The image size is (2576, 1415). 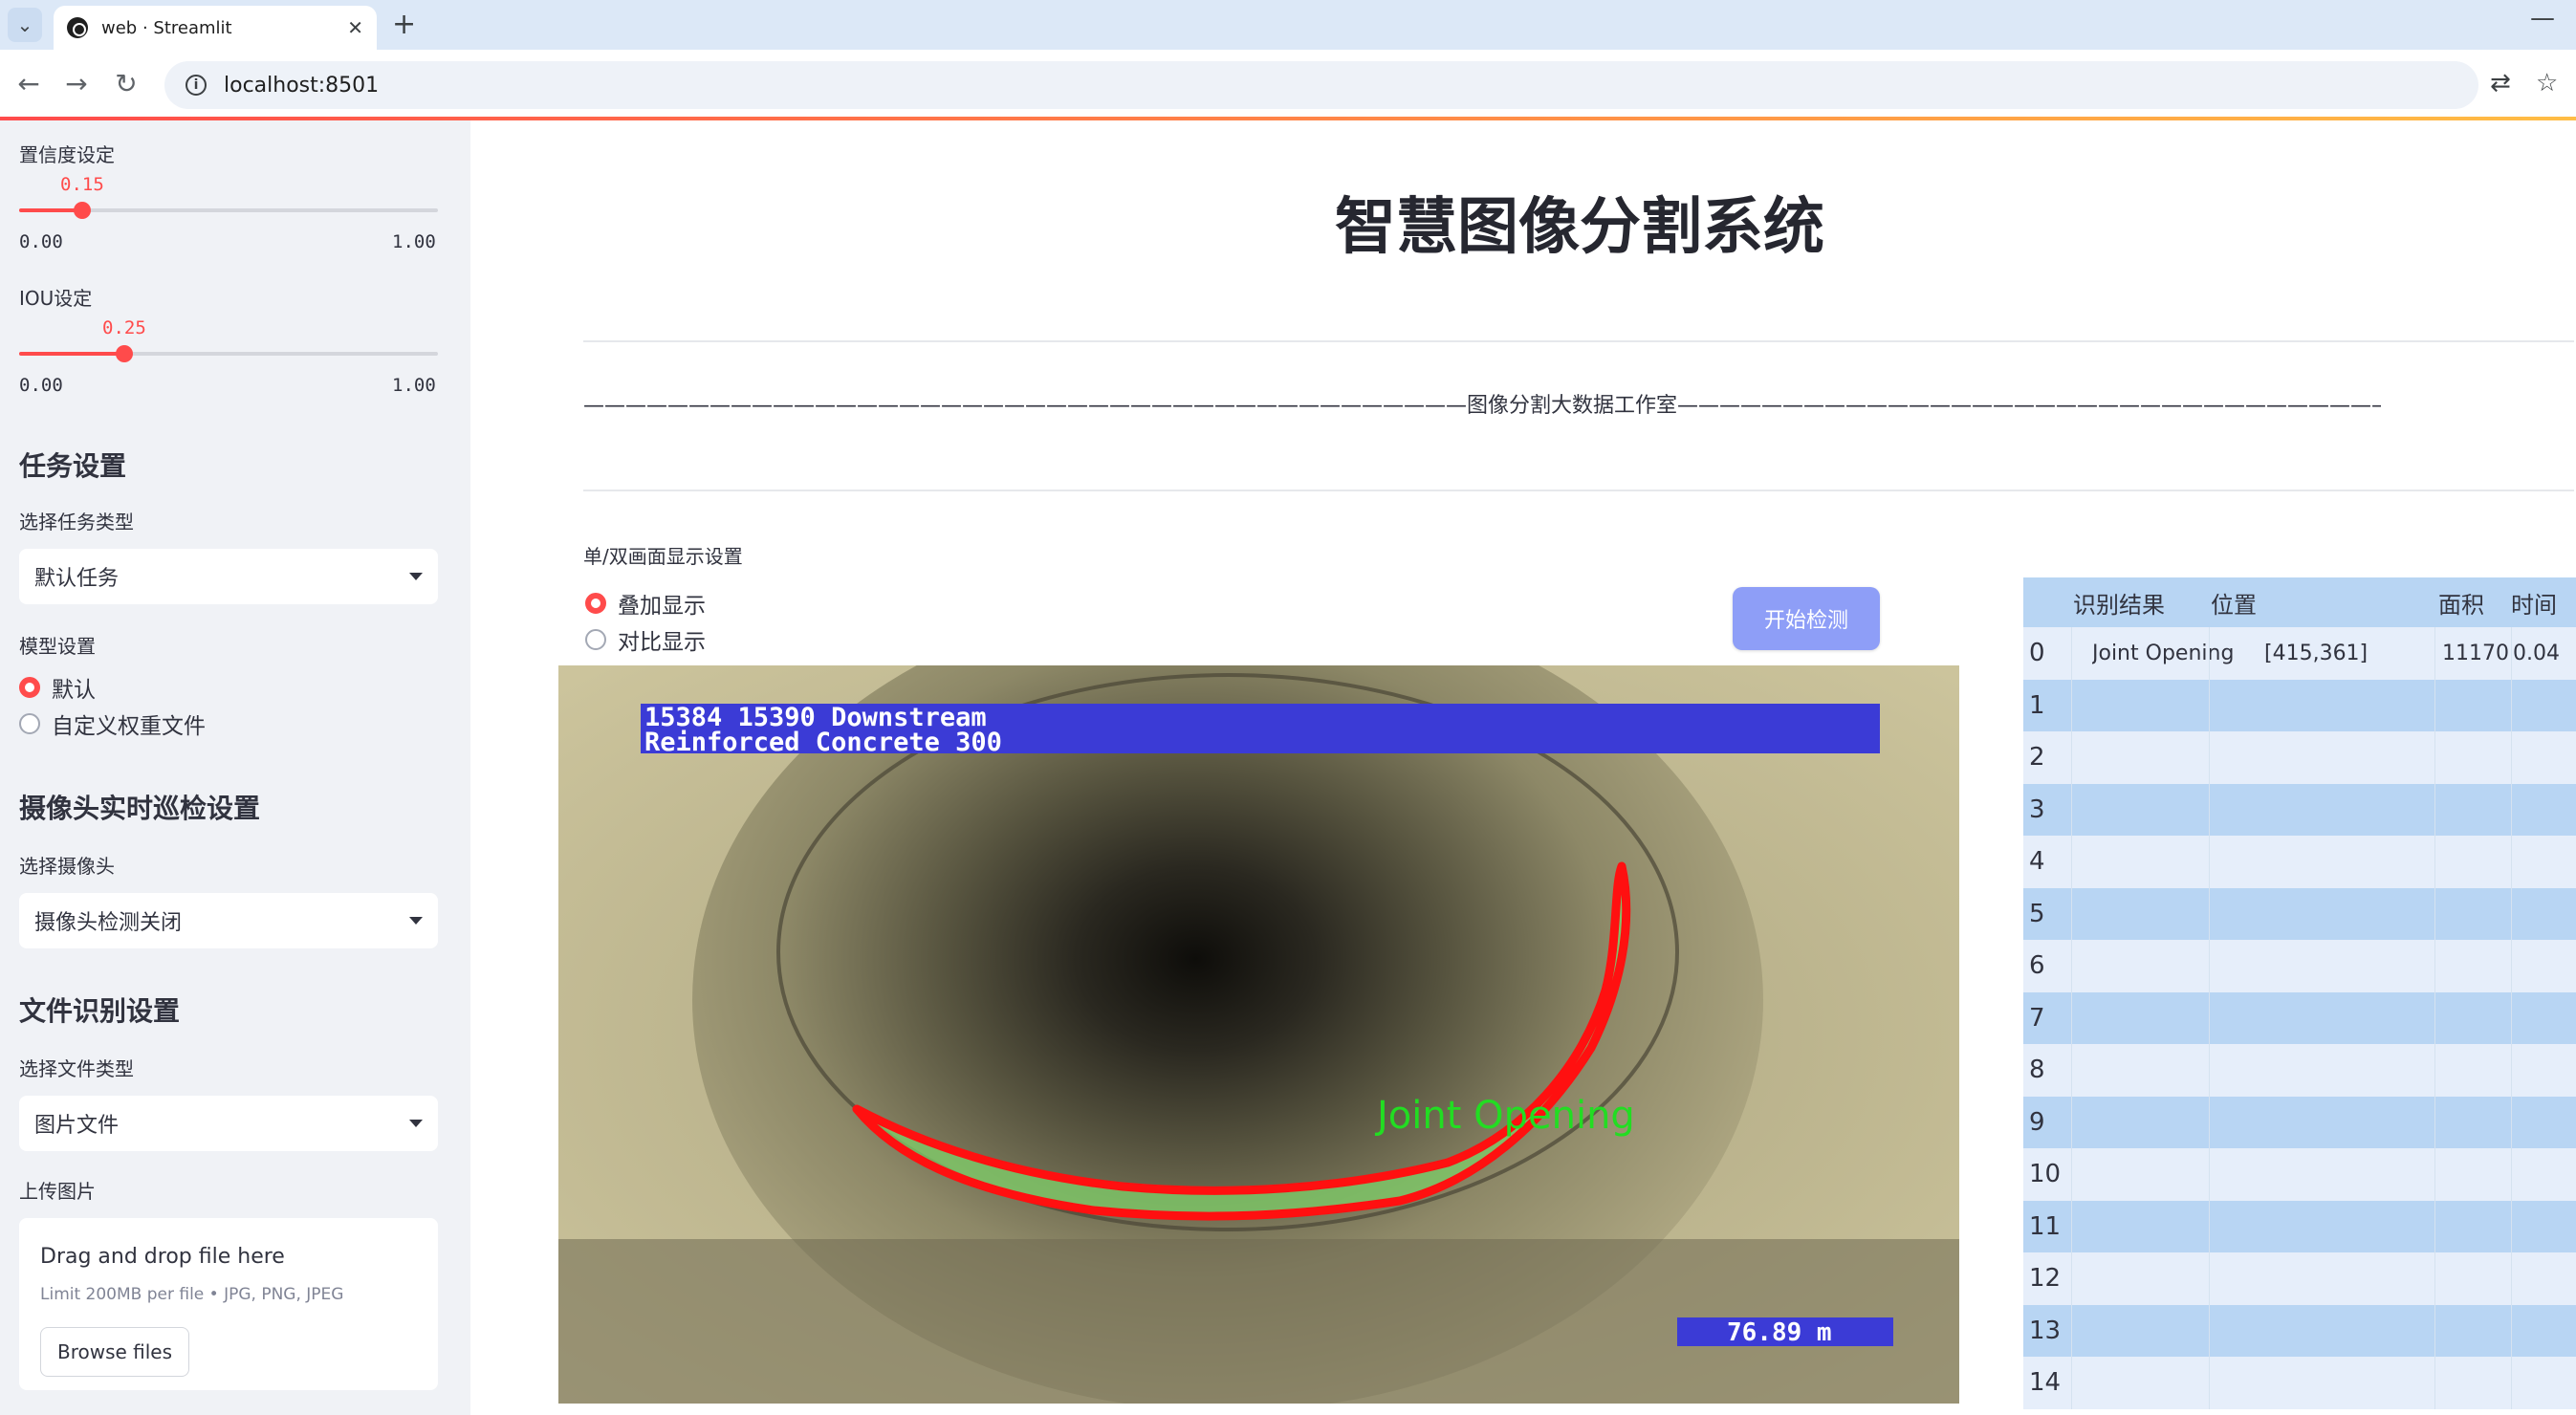 I want to click on osd-line-2: Reinforced Concrete 300, so click(x=823, y=742).